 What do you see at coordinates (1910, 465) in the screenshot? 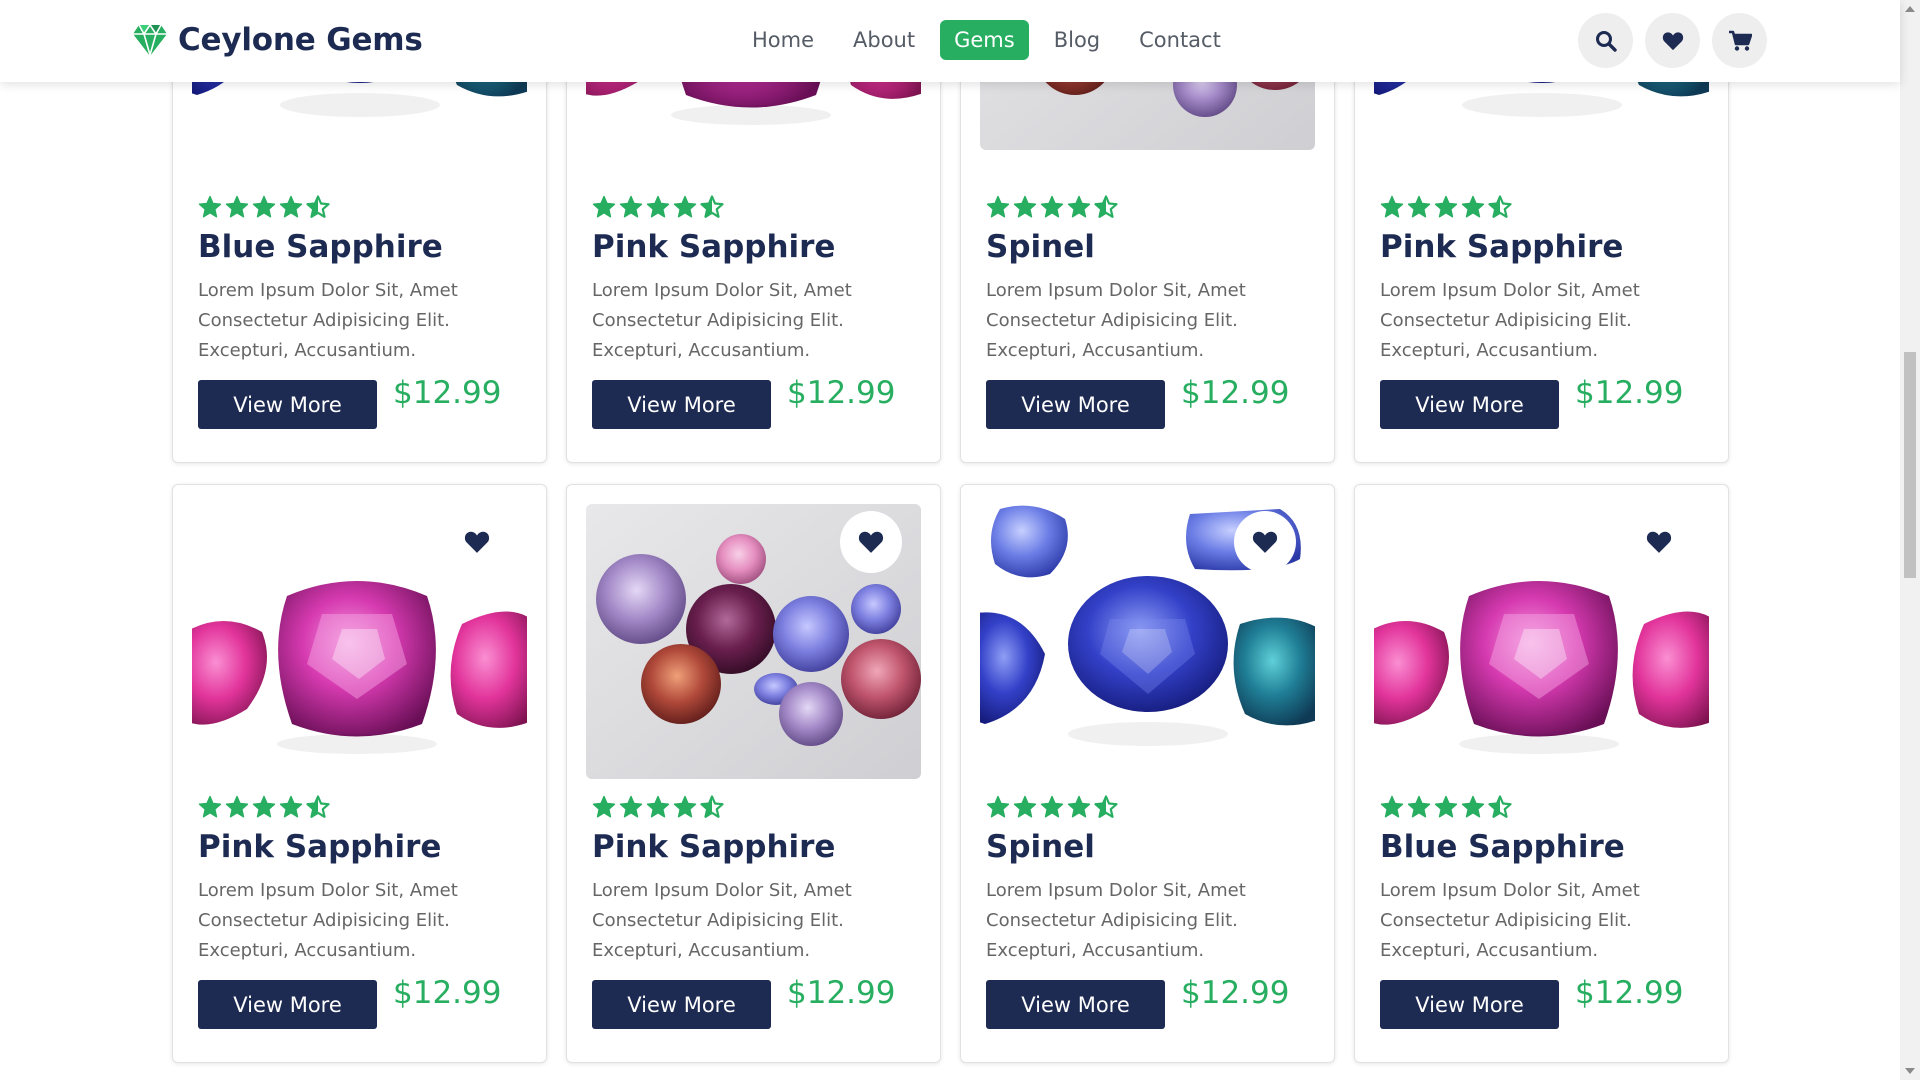
I see `scroll-thumb` at bounding box center [1910, 465].